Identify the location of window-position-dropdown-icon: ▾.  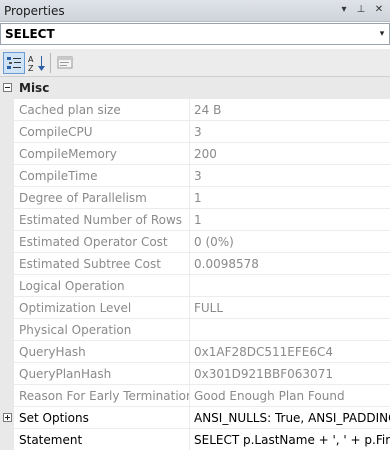
(344, 10).